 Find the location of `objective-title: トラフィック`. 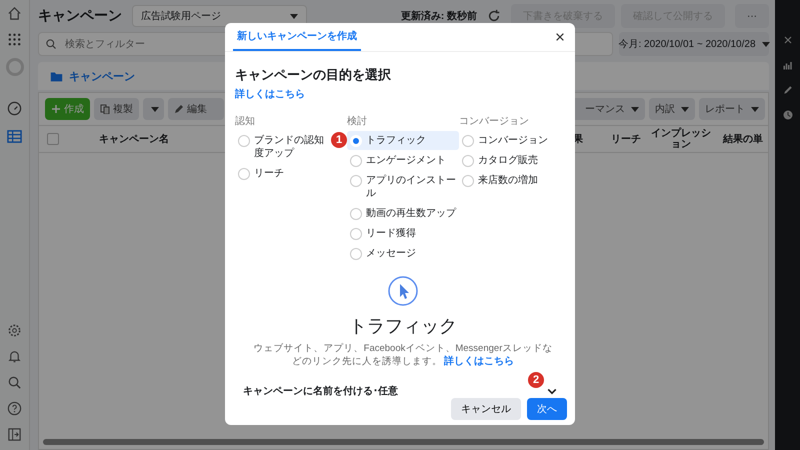

objective-title: トラフィック is located at coordinates (403, 326).